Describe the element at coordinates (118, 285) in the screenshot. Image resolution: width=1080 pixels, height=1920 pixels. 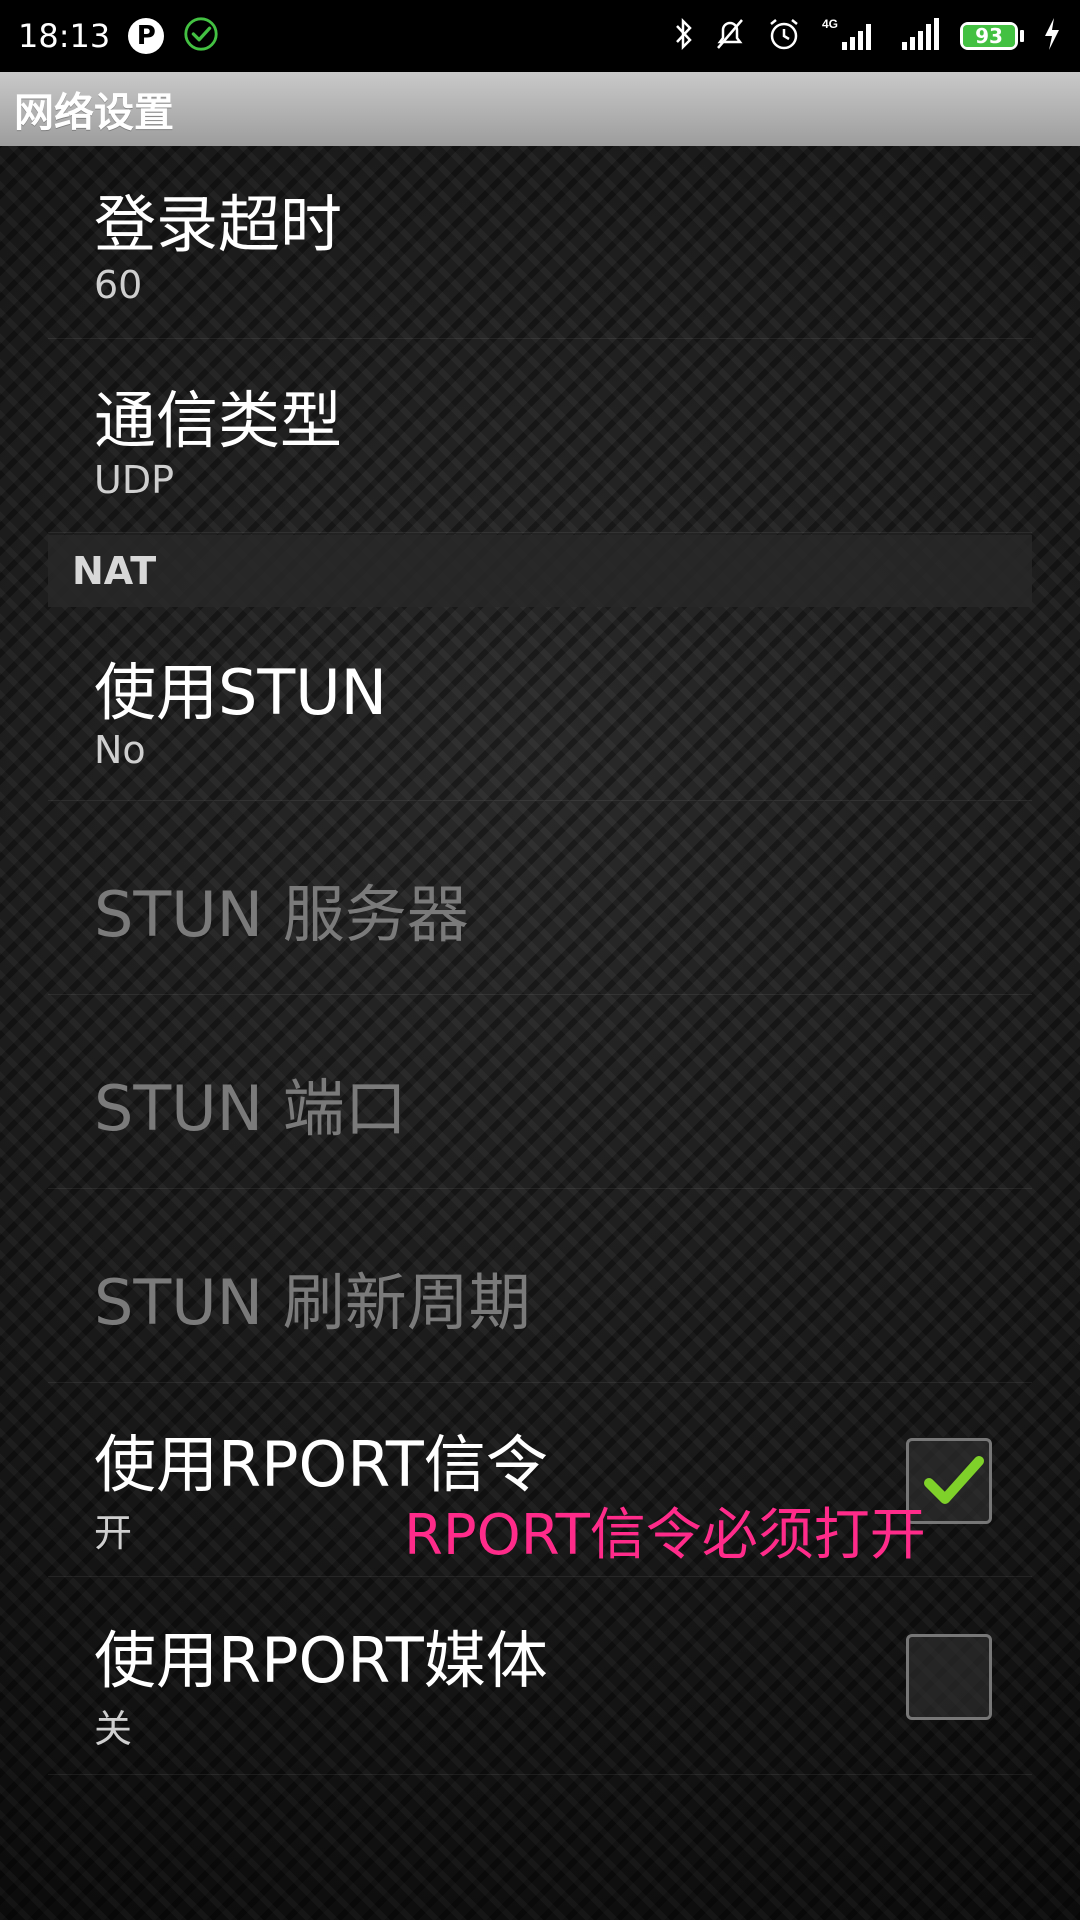
I see `pref-login-timeout-value: 60` at that location.